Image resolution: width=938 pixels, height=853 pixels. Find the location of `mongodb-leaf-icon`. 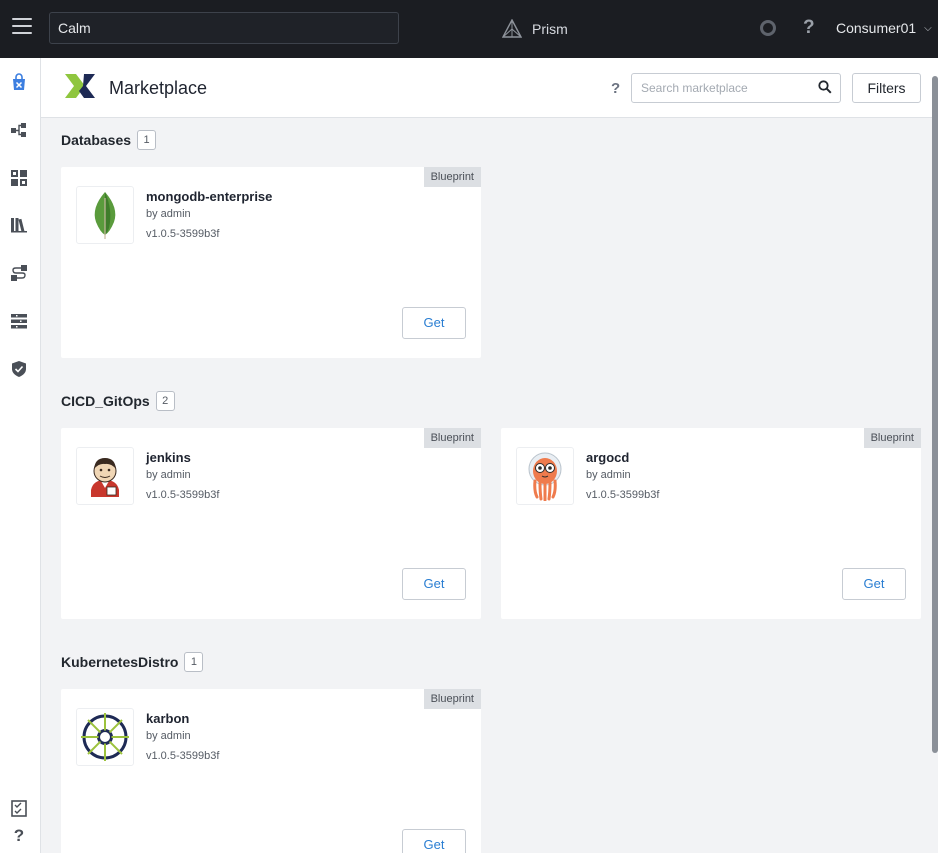

mongodb-leaf-icon is located at coordinates (105, 215).